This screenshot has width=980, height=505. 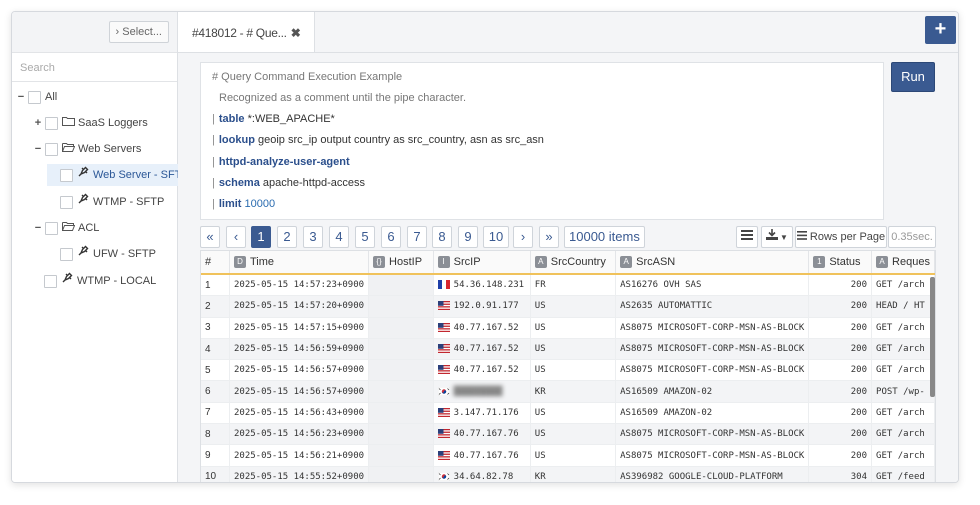 I want to click on tree-item-web-server-sftp: Web Server - SFTP, so click(x=118, y=175).